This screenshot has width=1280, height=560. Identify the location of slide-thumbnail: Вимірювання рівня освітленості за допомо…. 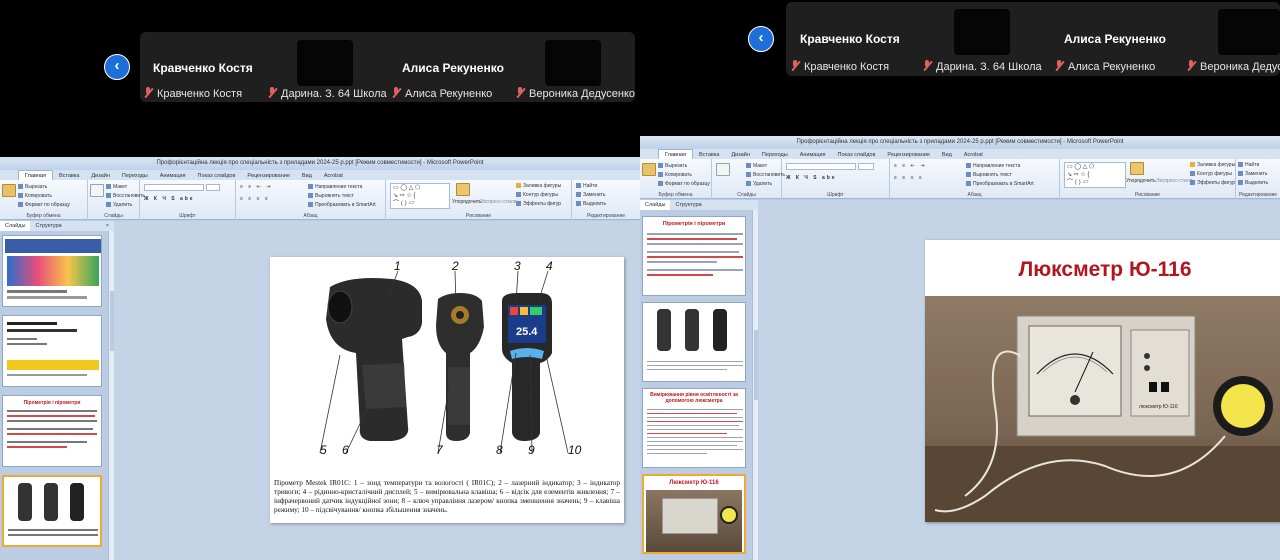
(694, 428).